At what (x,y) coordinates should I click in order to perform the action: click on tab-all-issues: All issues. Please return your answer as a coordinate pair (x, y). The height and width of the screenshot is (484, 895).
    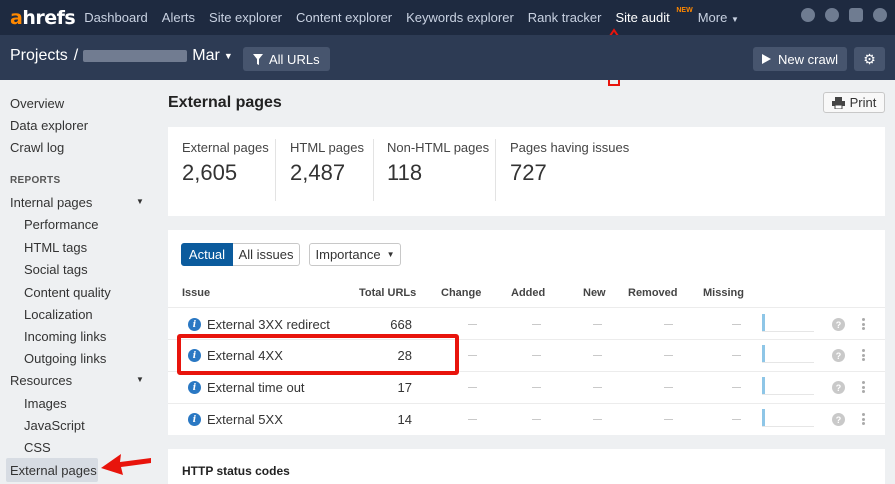
    Looking at the image, I should click on (266, 254).